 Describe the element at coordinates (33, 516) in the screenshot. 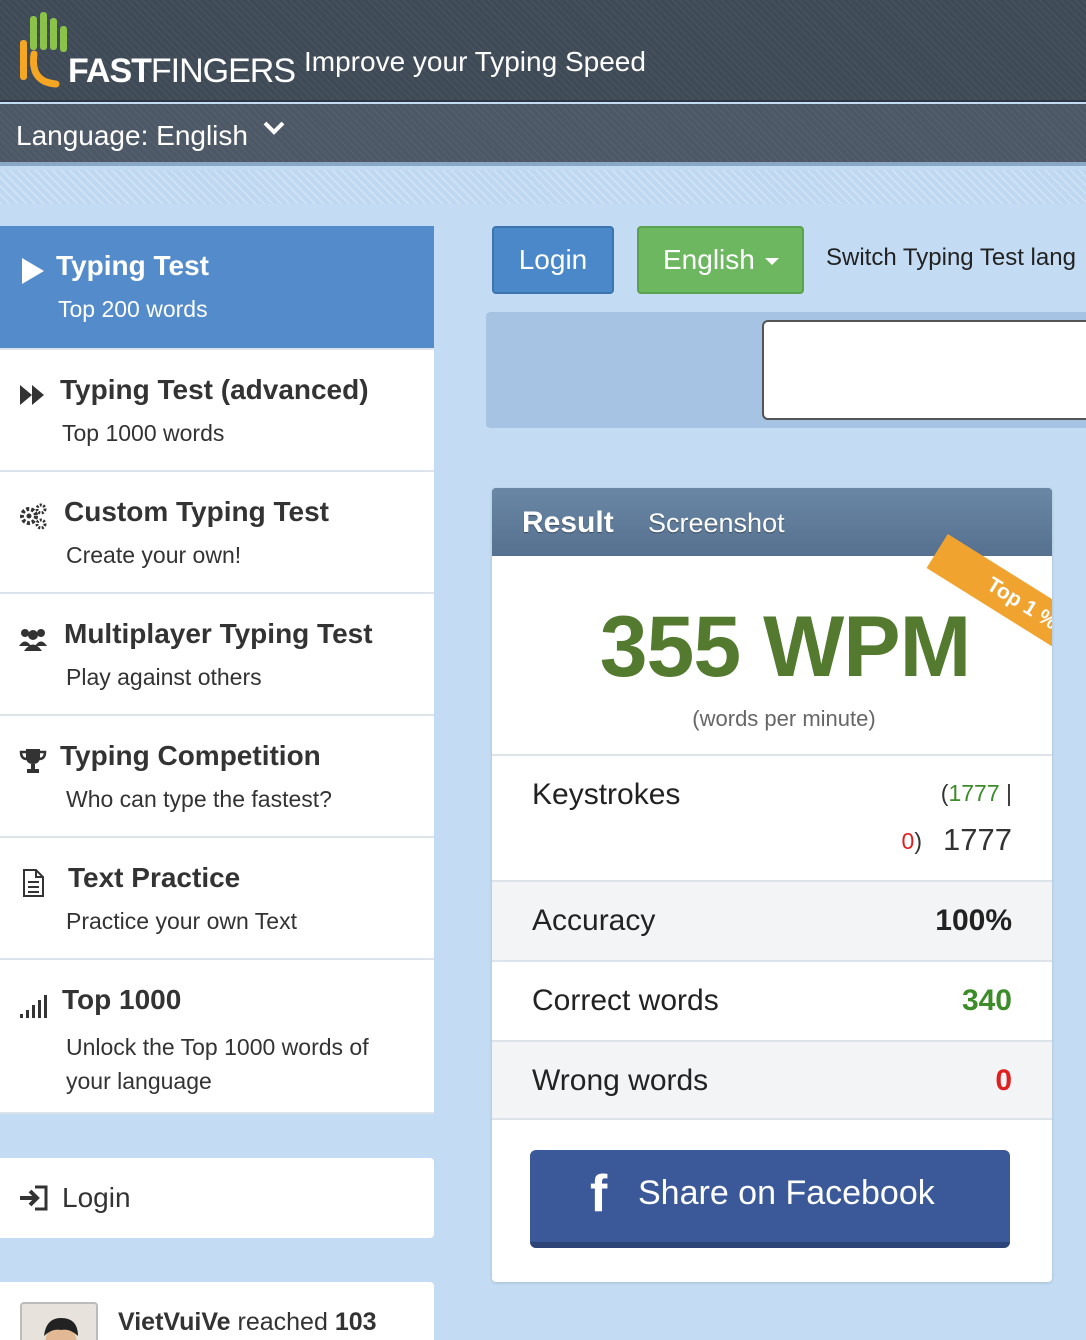

I see `gears-icon` at that location.